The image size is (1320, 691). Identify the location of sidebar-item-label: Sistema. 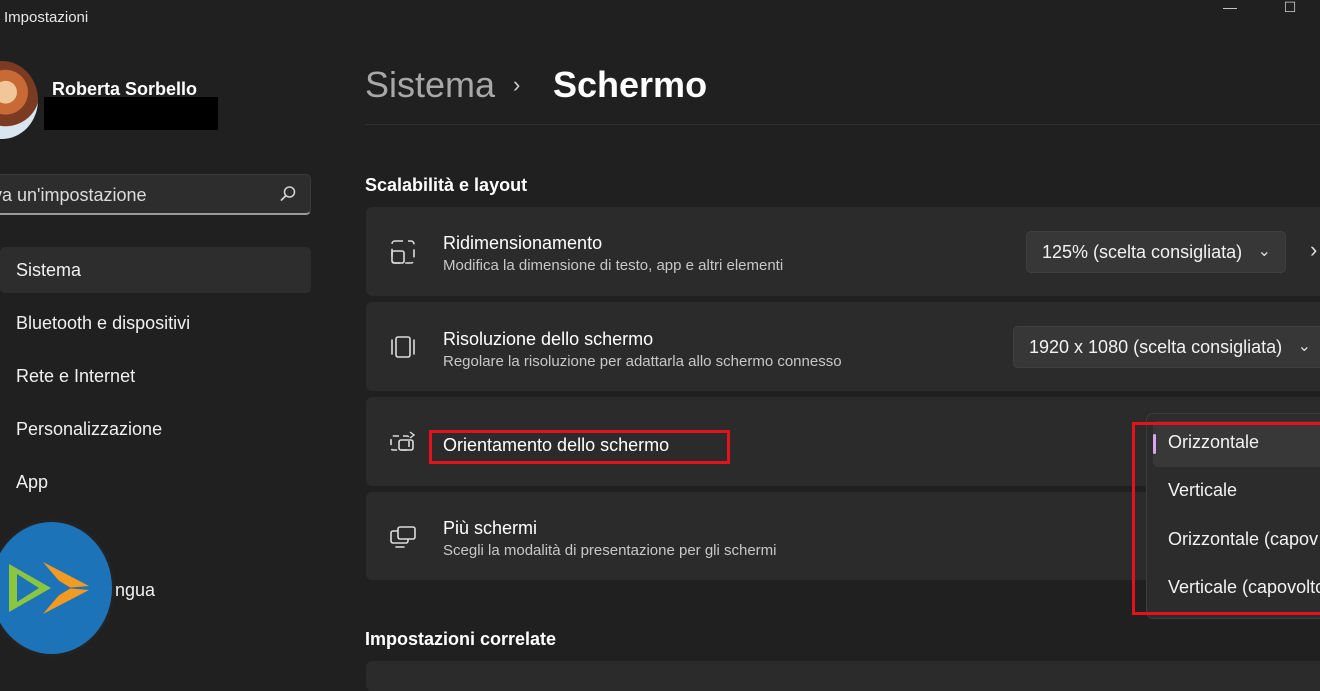
(49, 270).